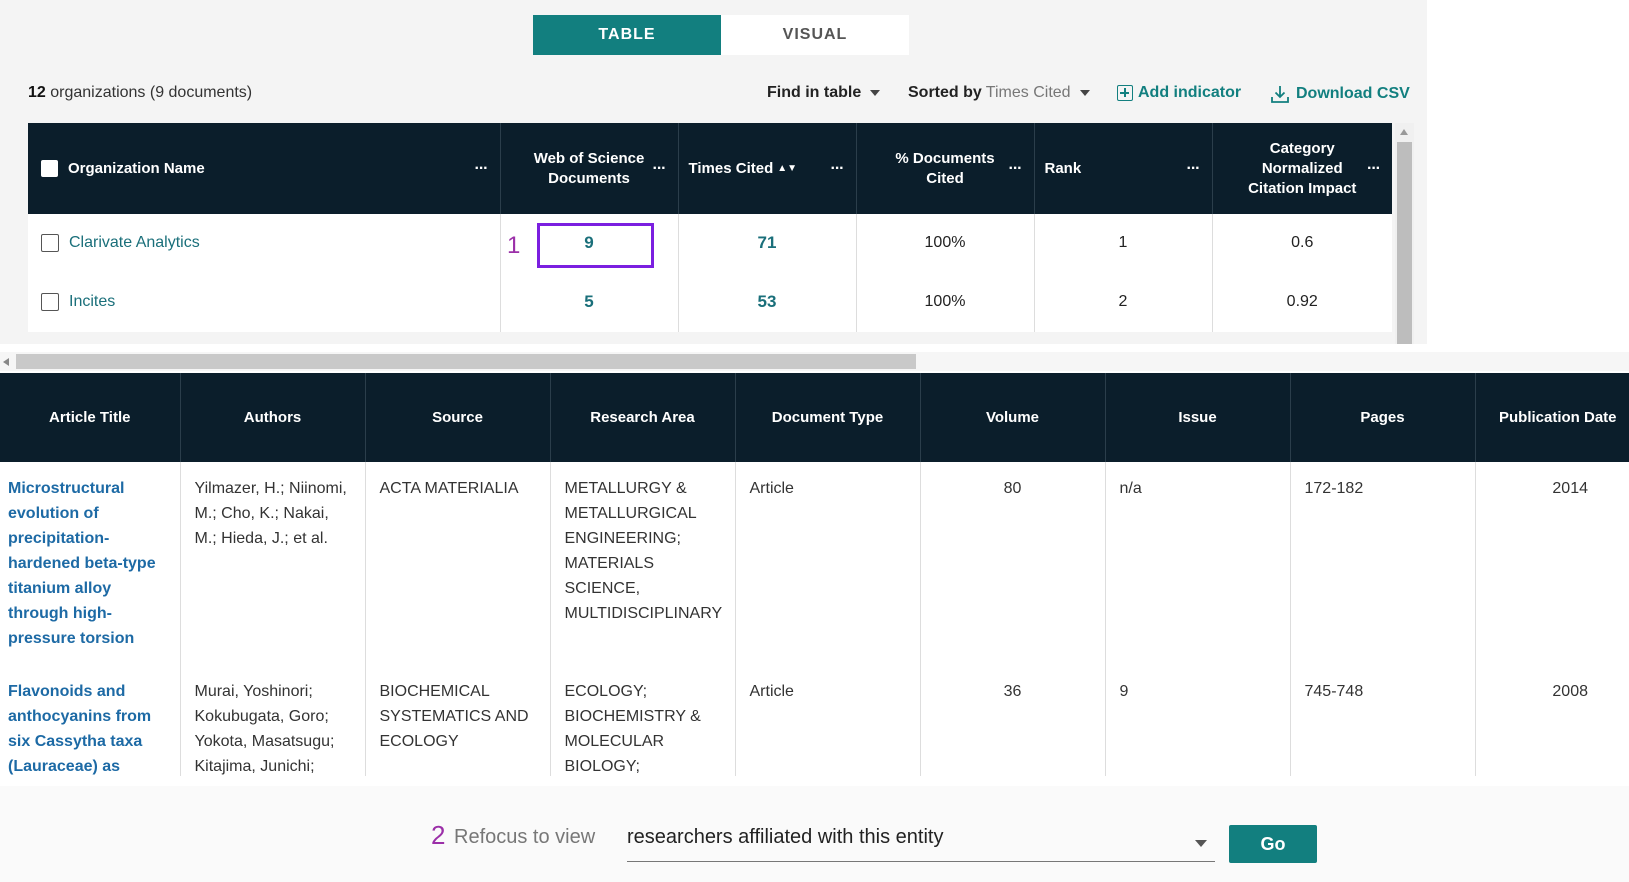 This screenshot has width=1629, height=882. I want to click on issue-cell: 9, so click(1197, 720).